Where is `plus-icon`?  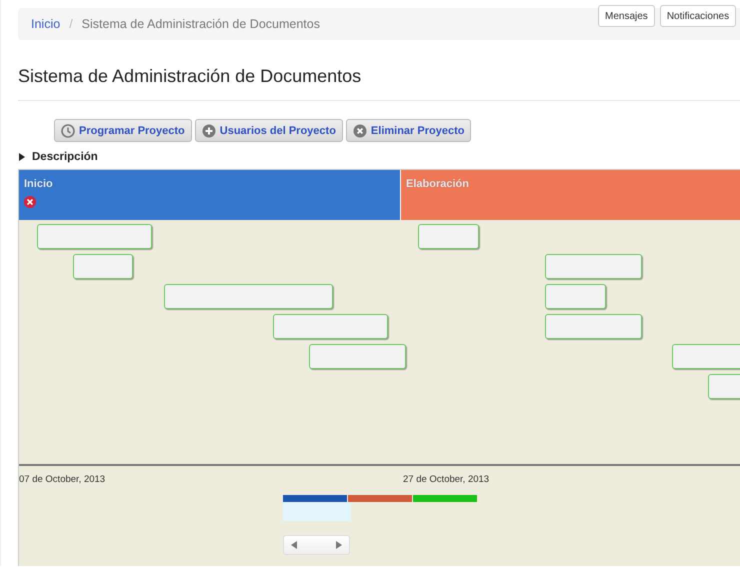 plus-icon is located at coordinates (209, 131).